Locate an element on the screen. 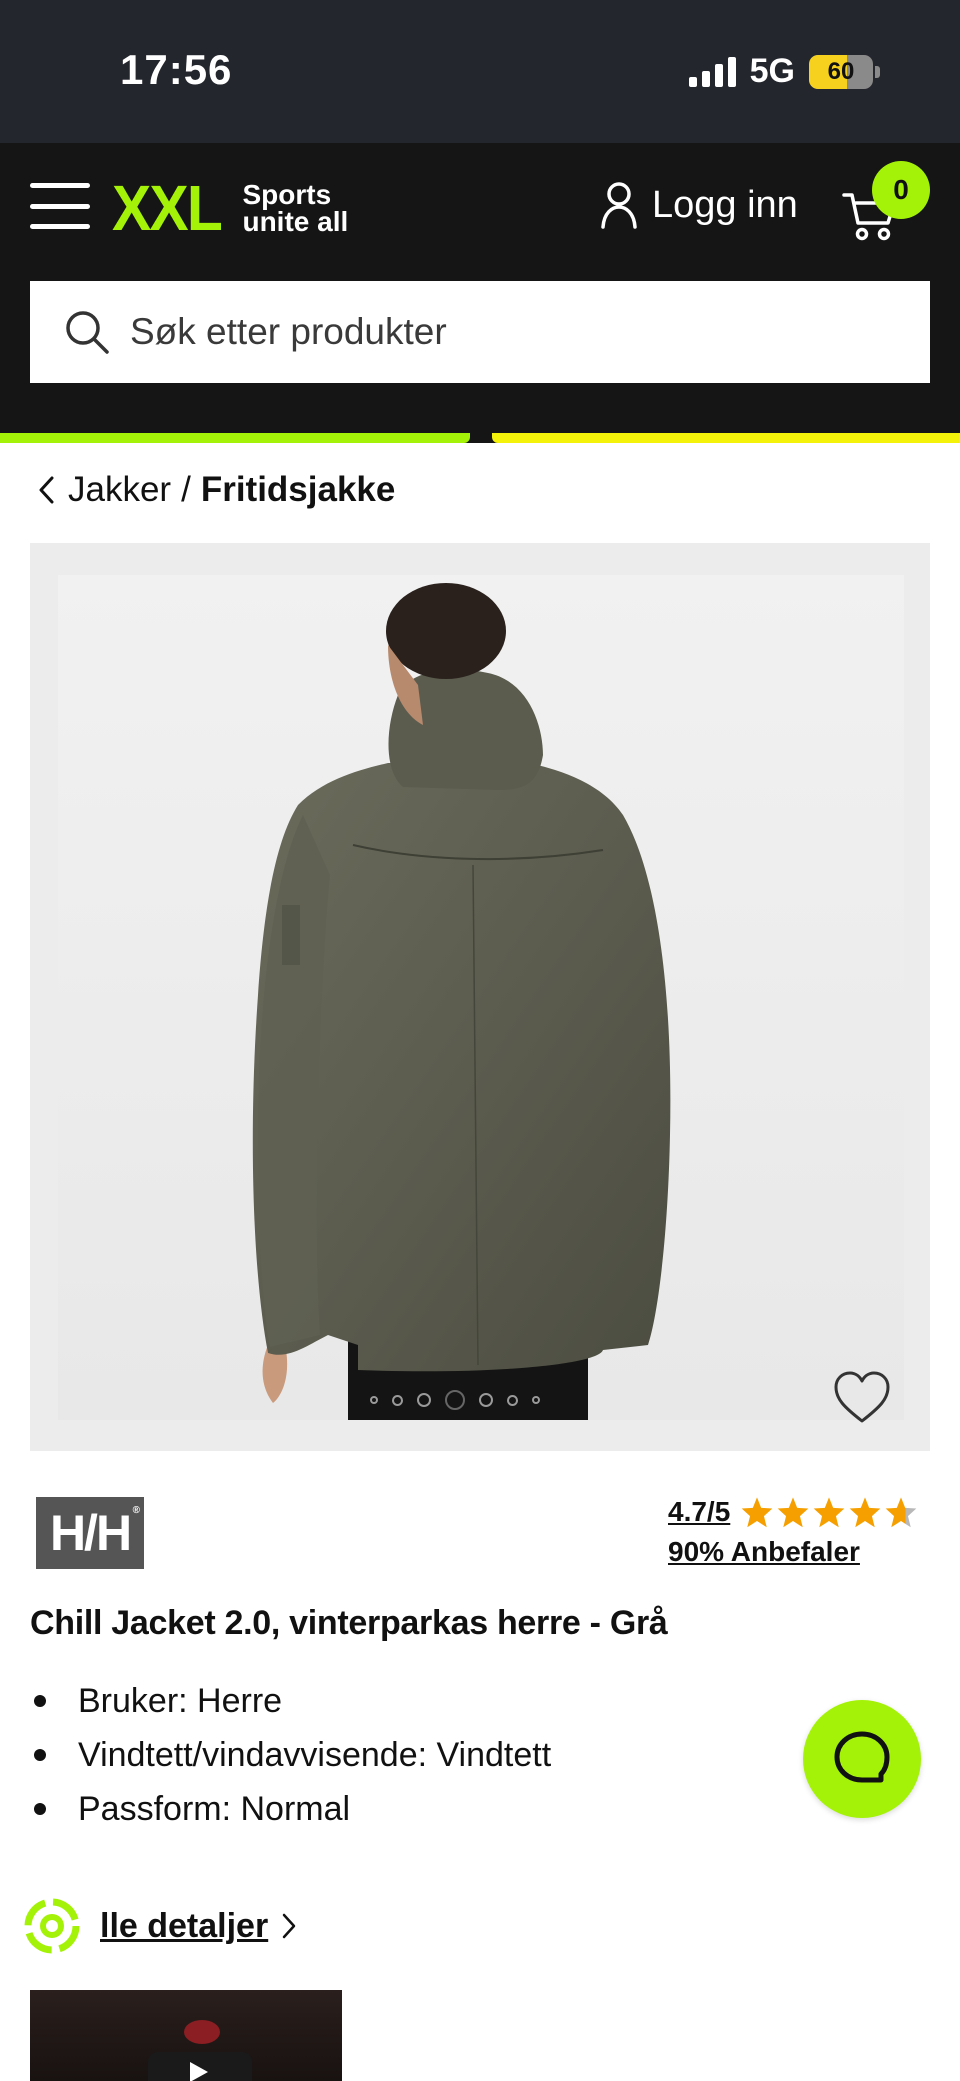 This screenshot has height=2081, width=960. feature-item: Passform: Normal is located at coordinates (290, 1809).